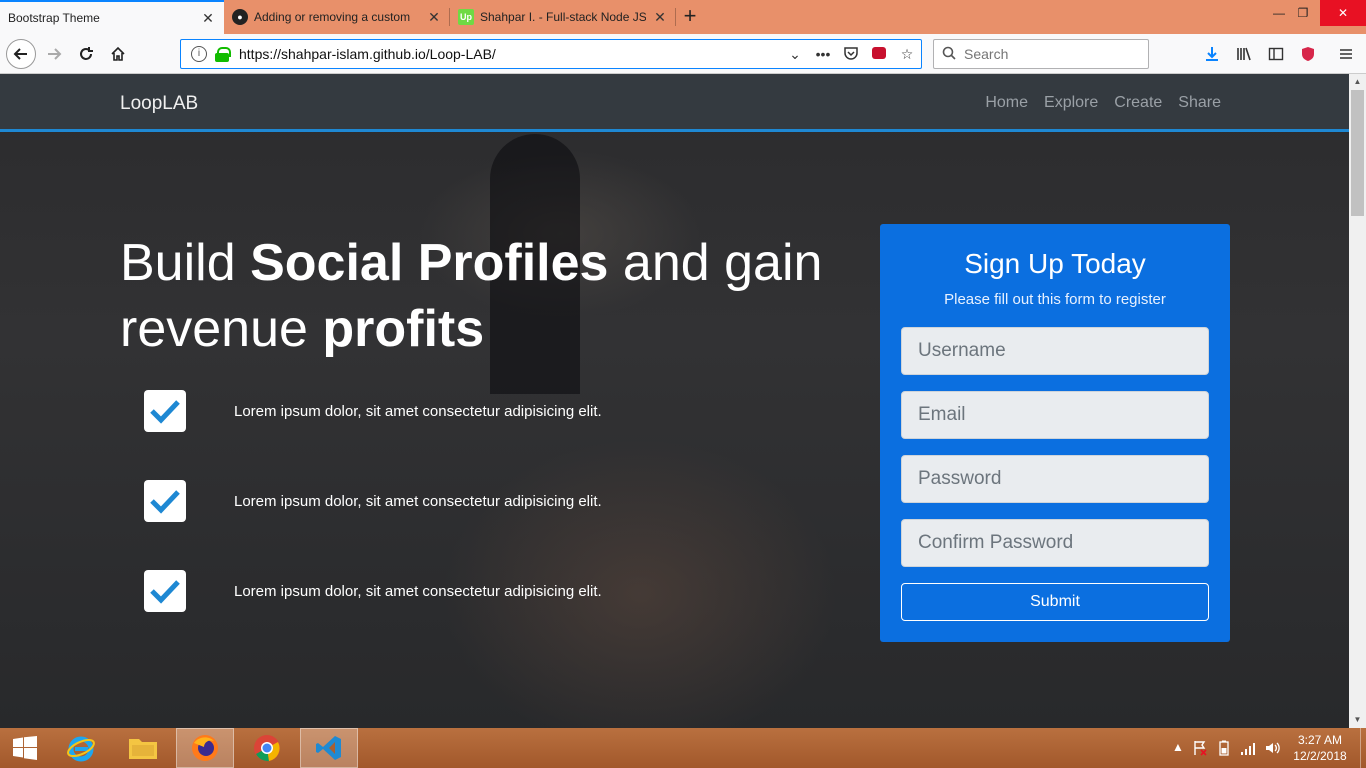 The width and height of the screenshot is (1366, 768). Describe the element at coordinates (1320, 756) in the screenshot. I see `clock-date: 12/2/2018` at that location.